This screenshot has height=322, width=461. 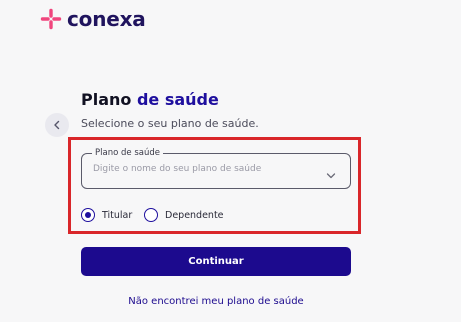 I want to click on radio-titular: Titular, so click(x=106, y=215).